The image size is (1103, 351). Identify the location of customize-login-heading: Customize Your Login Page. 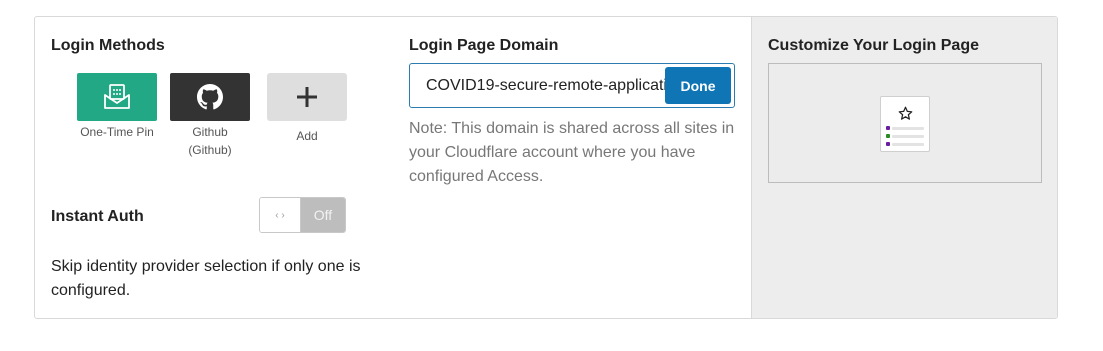
(873, 45).